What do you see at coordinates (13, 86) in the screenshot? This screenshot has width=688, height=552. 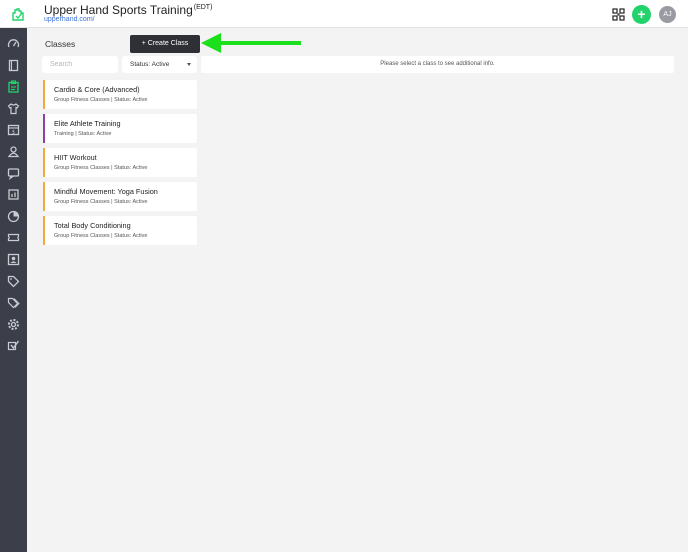 I see `clipboard-icon` at bounding box center [13, 86].